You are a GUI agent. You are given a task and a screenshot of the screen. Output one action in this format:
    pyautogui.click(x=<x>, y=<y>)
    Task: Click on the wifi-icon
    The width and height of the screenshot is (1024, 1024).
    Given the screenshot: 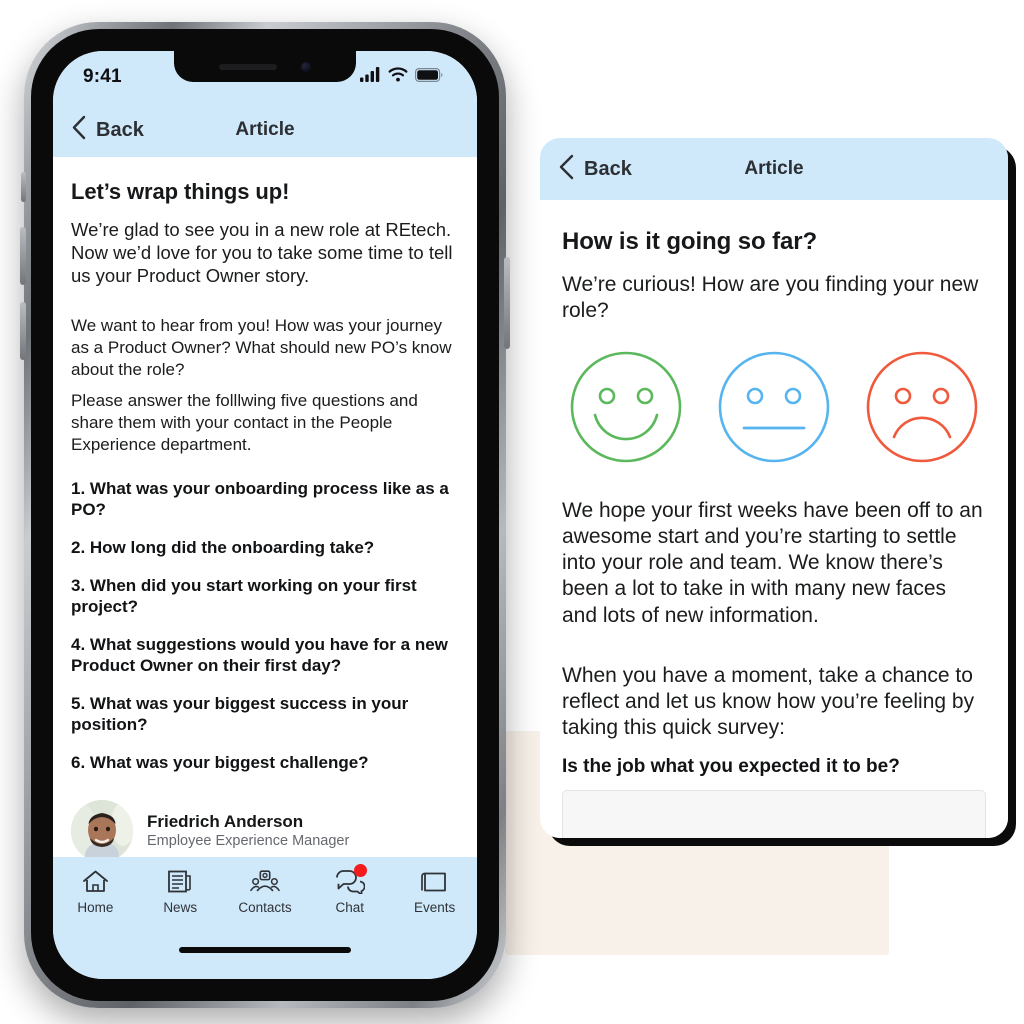 What is the action you would take?
    pyautogui.click(x=398, y=77)
    